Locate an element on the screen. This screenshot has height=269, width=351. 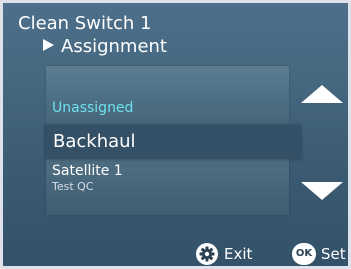
list-item-backhaul: Backhaul is located at coordinates (173, 142).